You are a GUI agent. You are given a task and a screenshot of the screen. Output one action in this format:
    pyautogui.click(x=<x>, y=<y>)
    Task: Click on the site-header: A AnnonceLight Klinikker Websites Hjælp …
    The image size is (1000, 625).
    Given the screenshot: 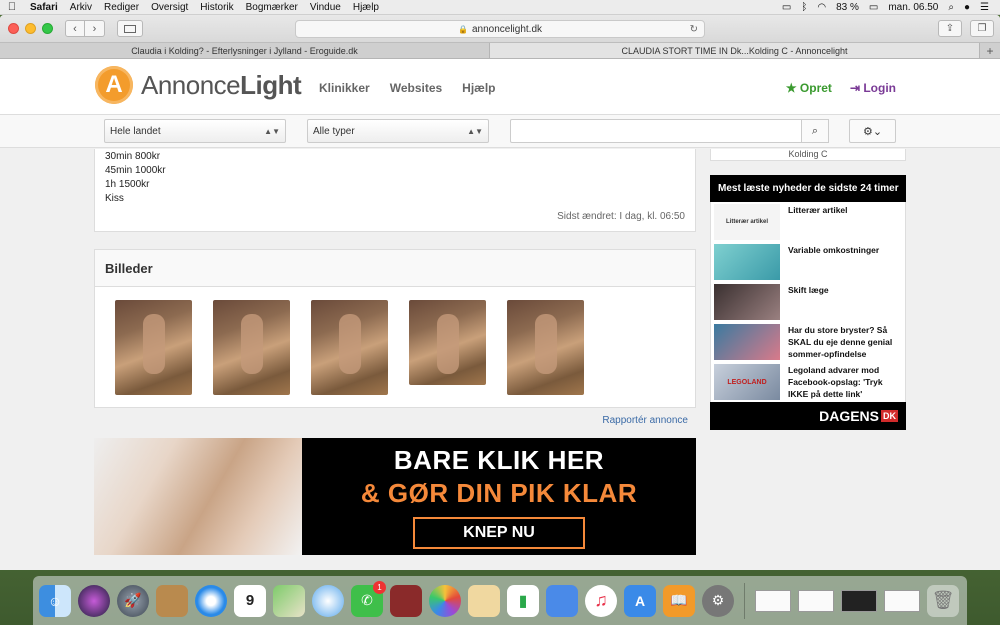 What is the action you would take?
    pyautogui.click(x=500, y=87)
    